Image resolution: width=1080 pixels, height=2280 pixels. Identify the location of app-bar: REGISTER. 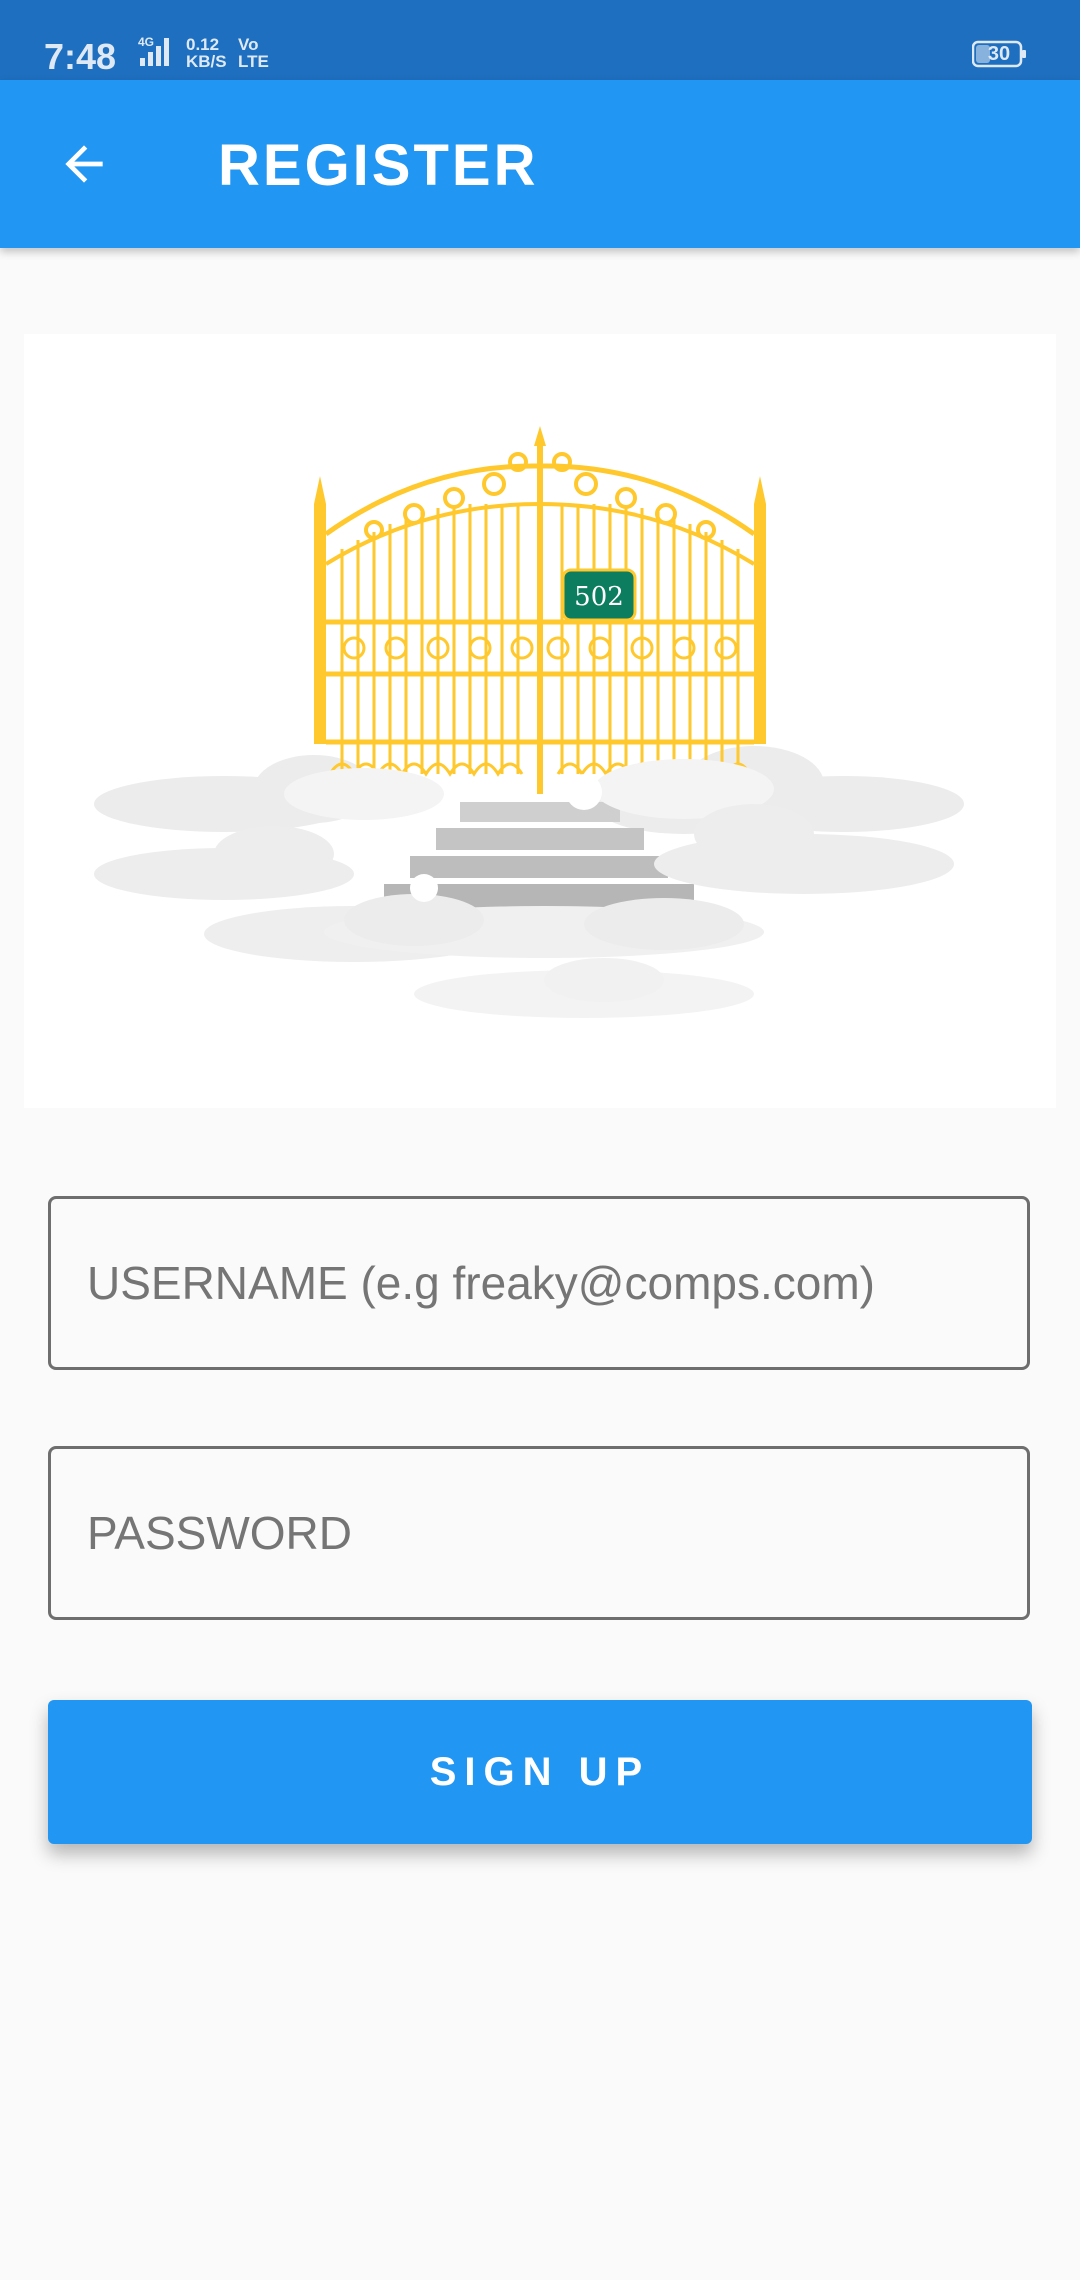
(540, 164).